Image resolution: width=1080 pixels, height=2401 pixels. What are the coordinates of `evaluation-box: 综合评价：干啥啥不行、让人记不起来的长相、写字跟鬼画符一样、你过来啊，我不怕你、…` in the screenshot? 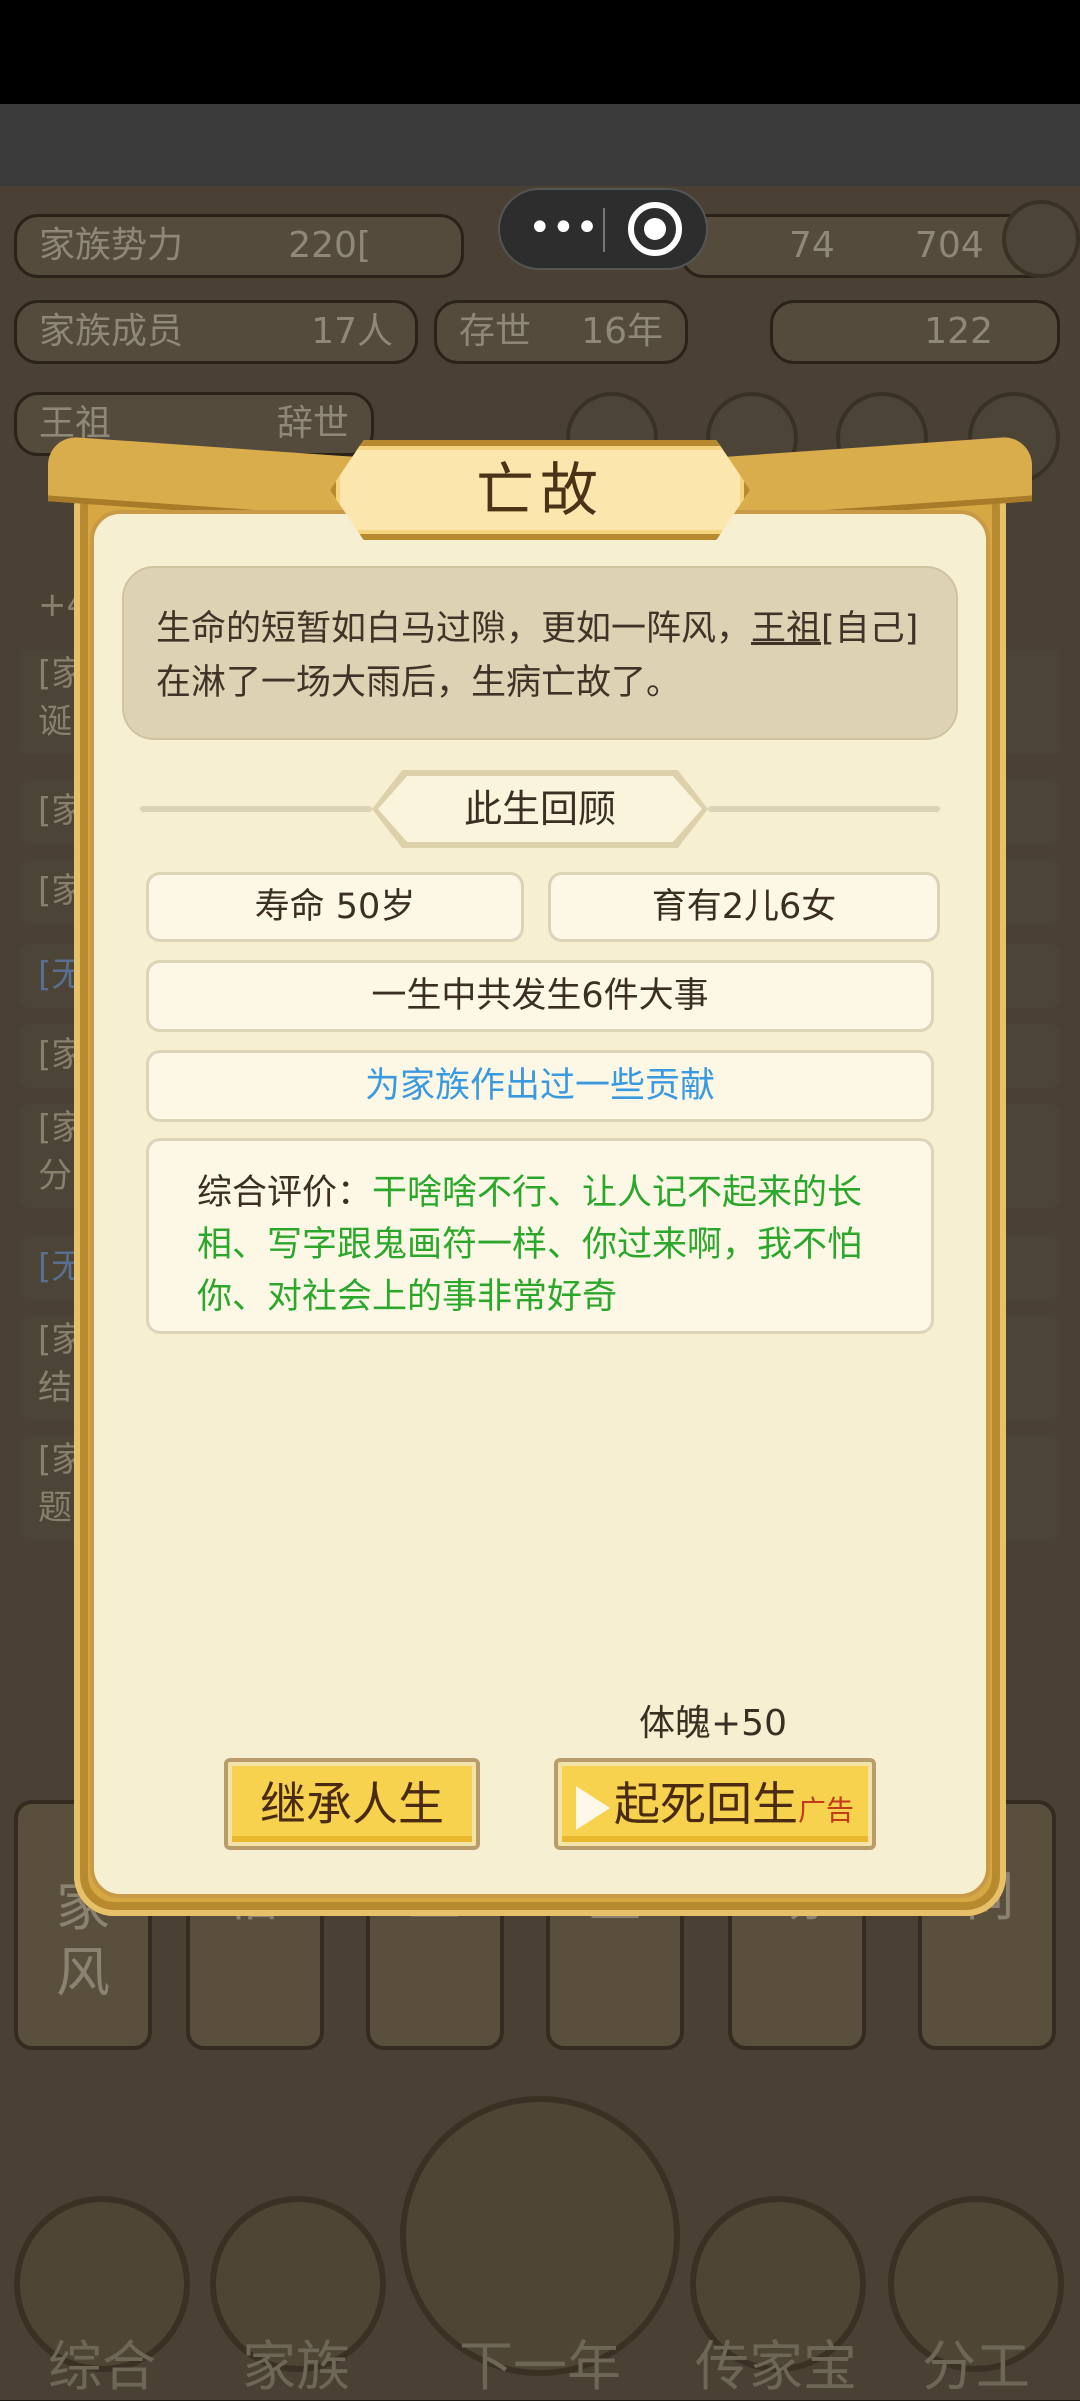 It's located at (540, 1236).